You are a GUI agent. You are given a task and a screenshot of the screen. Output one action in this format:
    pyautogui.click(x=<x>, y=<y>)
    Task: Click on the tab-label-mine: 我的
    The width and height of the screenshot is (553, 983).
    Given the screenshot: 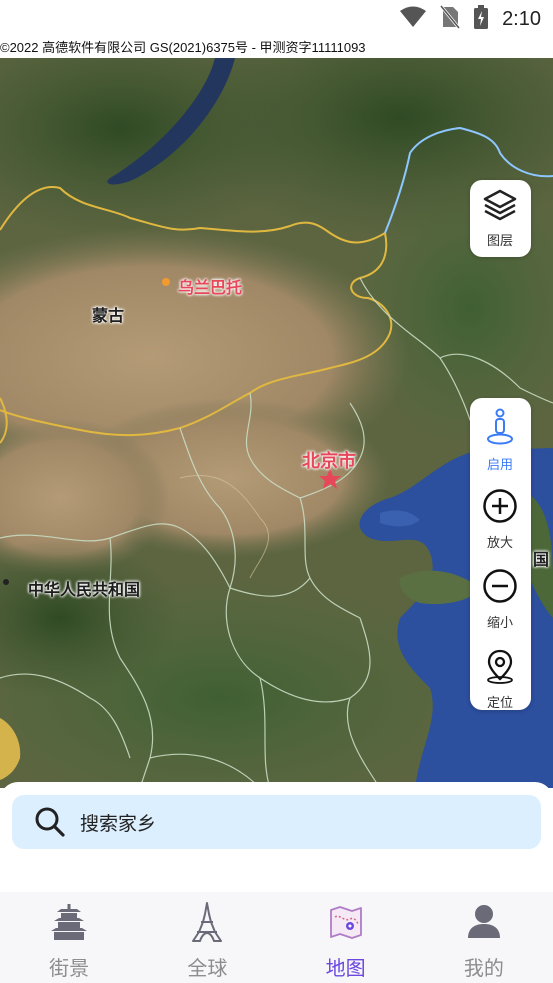 What is the action you would take?
    pyautogui.click(x=483, y=968)
    